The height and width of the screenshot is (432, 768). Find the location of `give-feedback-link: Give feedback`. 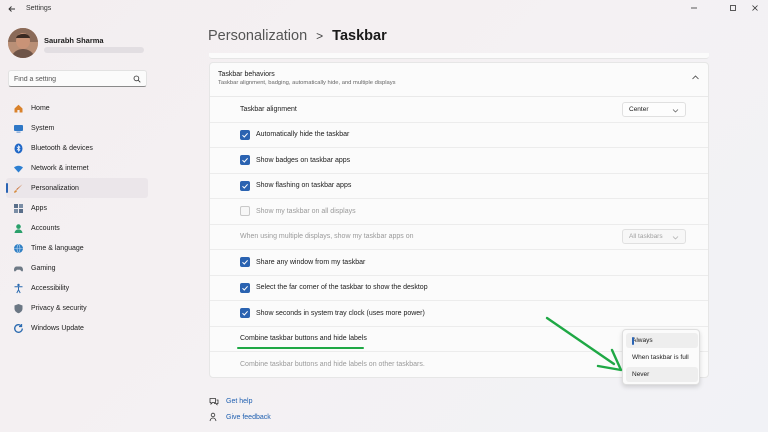

give-feedback-link: Give feedback is located at coordinates (240, 417).